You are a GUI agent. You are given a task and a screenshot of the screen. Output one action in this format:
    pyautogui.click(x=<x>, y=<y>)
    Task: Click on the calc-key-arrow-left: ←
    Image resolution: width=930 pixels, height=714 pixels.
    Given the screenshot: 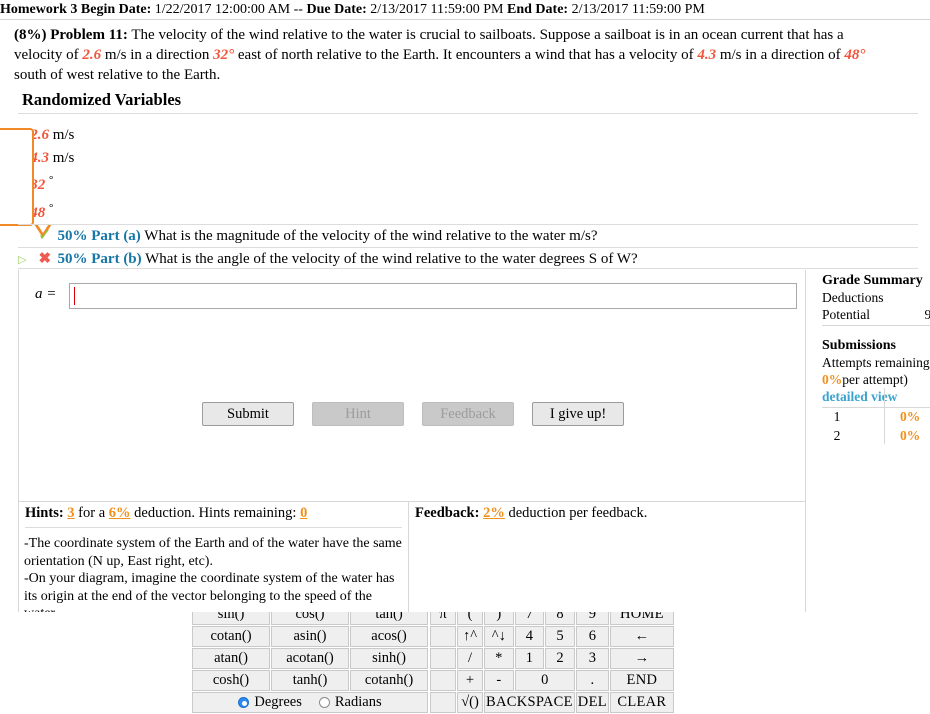 What is the action you would take?
    pyautogui.click(x=642, y=636)
    